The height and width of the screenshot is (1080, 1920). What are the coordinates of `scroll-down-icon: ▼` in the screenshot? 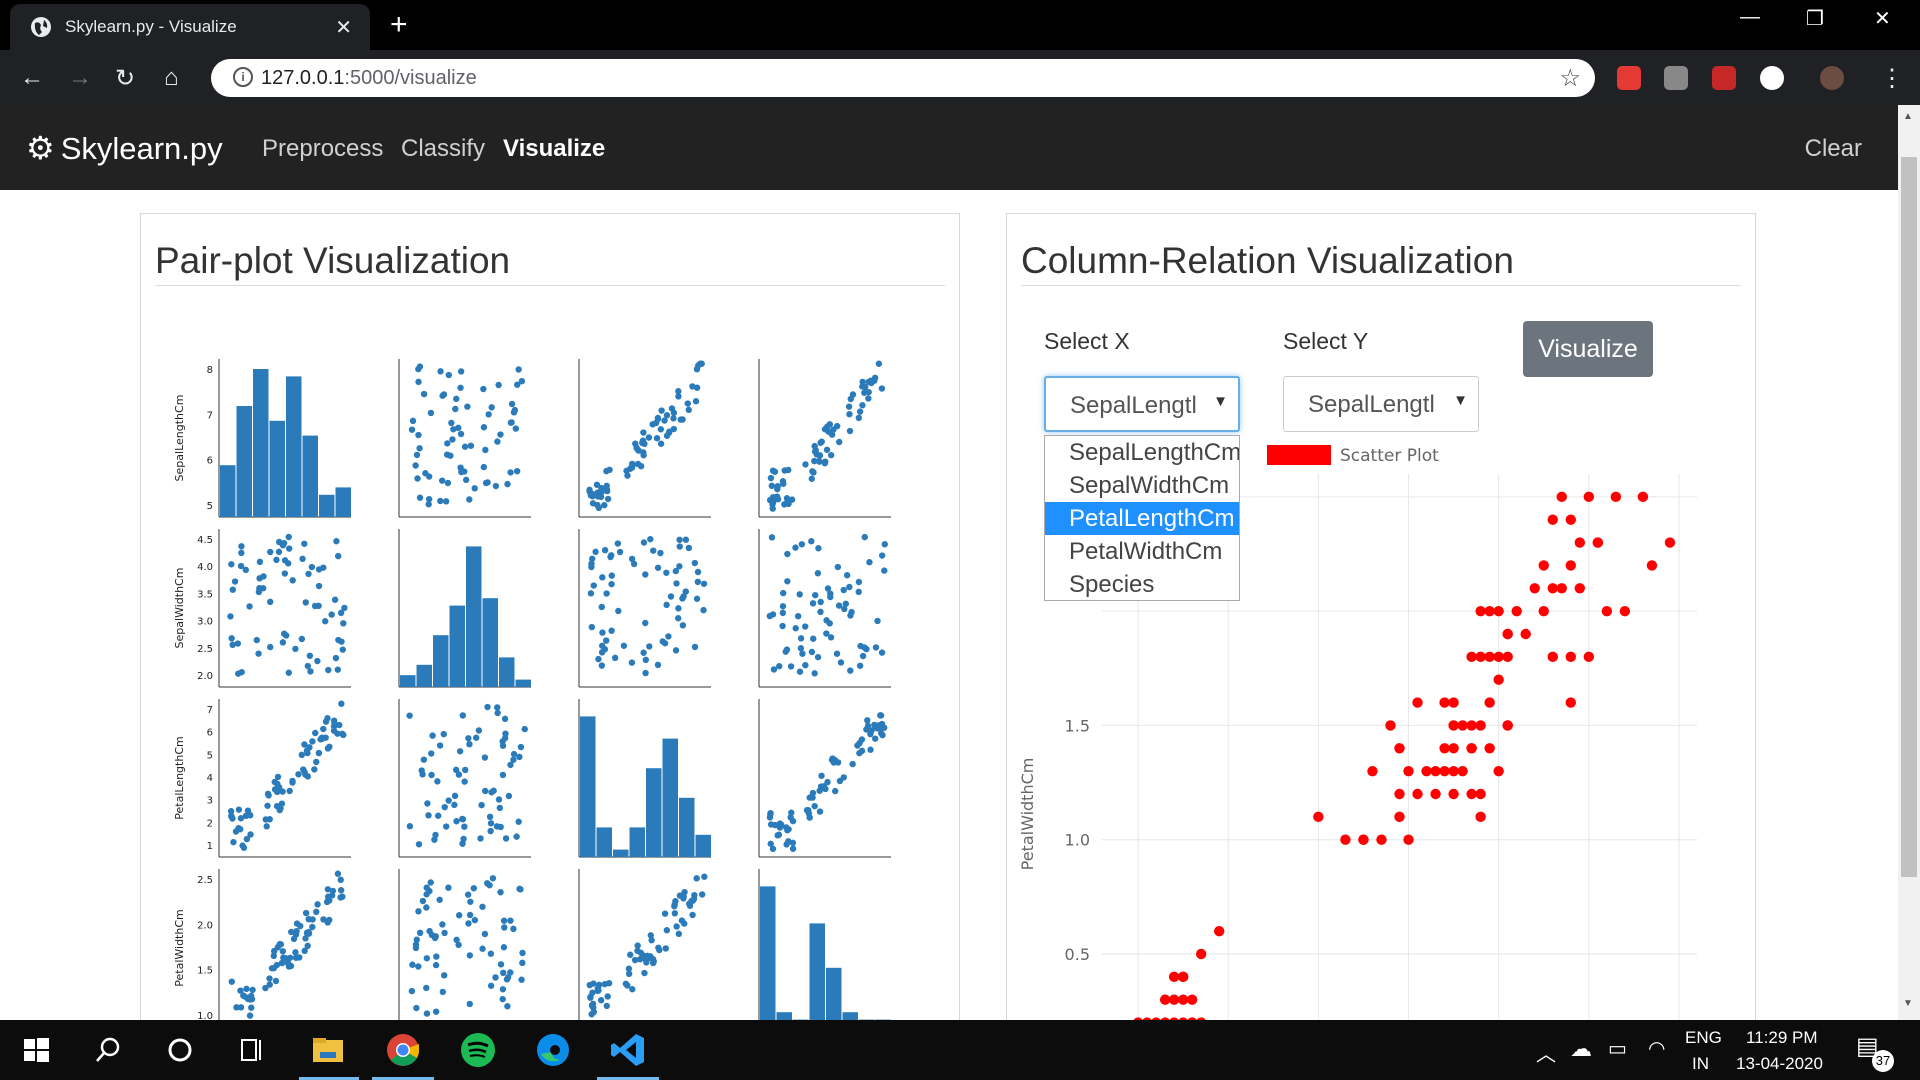 It's located at (1908, 1003).